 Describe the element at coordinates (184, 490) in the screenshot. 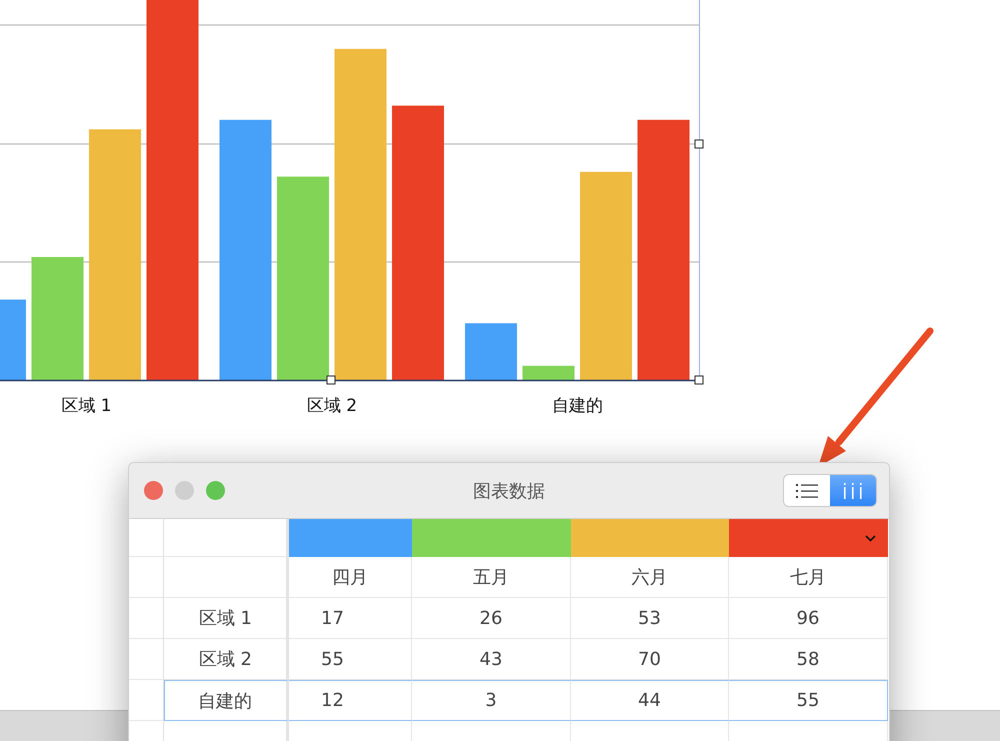

I see `minimize-button` at that location.